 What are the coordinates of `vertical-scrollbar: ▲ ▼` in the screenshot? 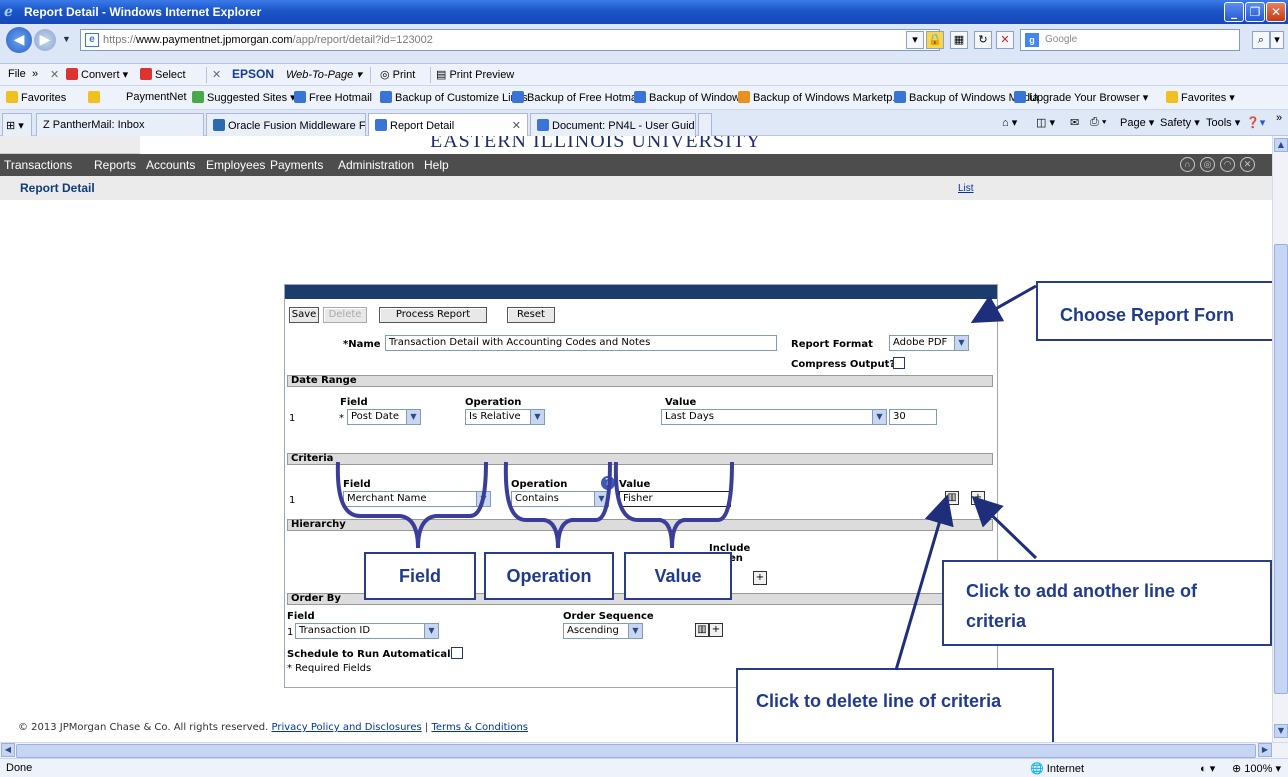 It's located at (1280, 439).